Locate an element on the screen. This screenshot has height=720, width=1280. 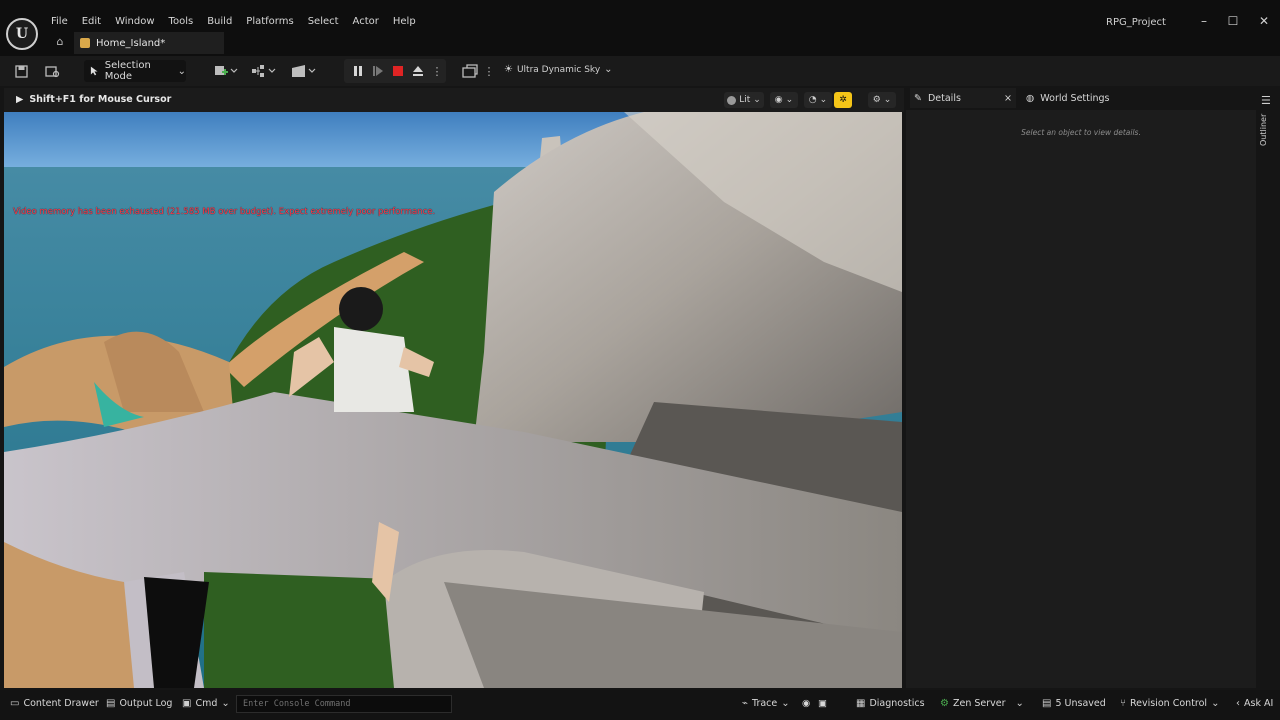
diagnostics-button: ▦ Diagnostics is located at coordinates (890, 703).